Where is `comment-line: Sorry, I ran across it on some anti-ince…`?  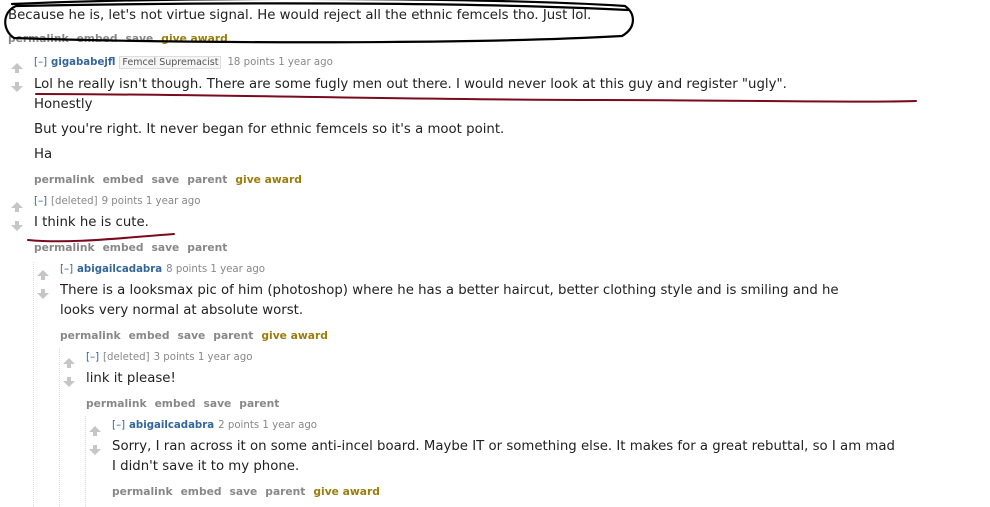
comment-line: Sorry, I ran across it on some anti-ince… is located at coordinates (503, 446).